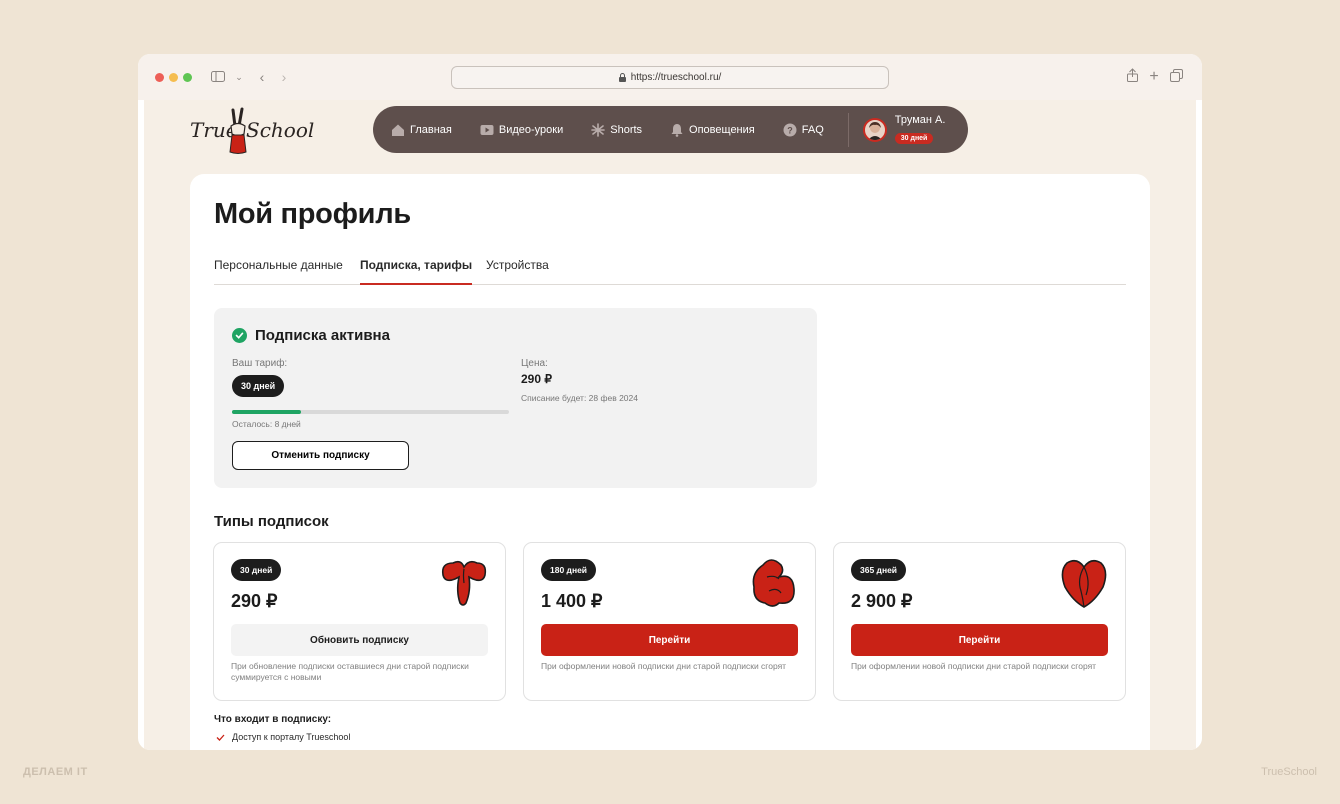 The image size is (1340, 804). What do you see at coordinates (464, 583) in the screenshot?
I see `mushroom-shape-icon` at bounding box center [464, 583].